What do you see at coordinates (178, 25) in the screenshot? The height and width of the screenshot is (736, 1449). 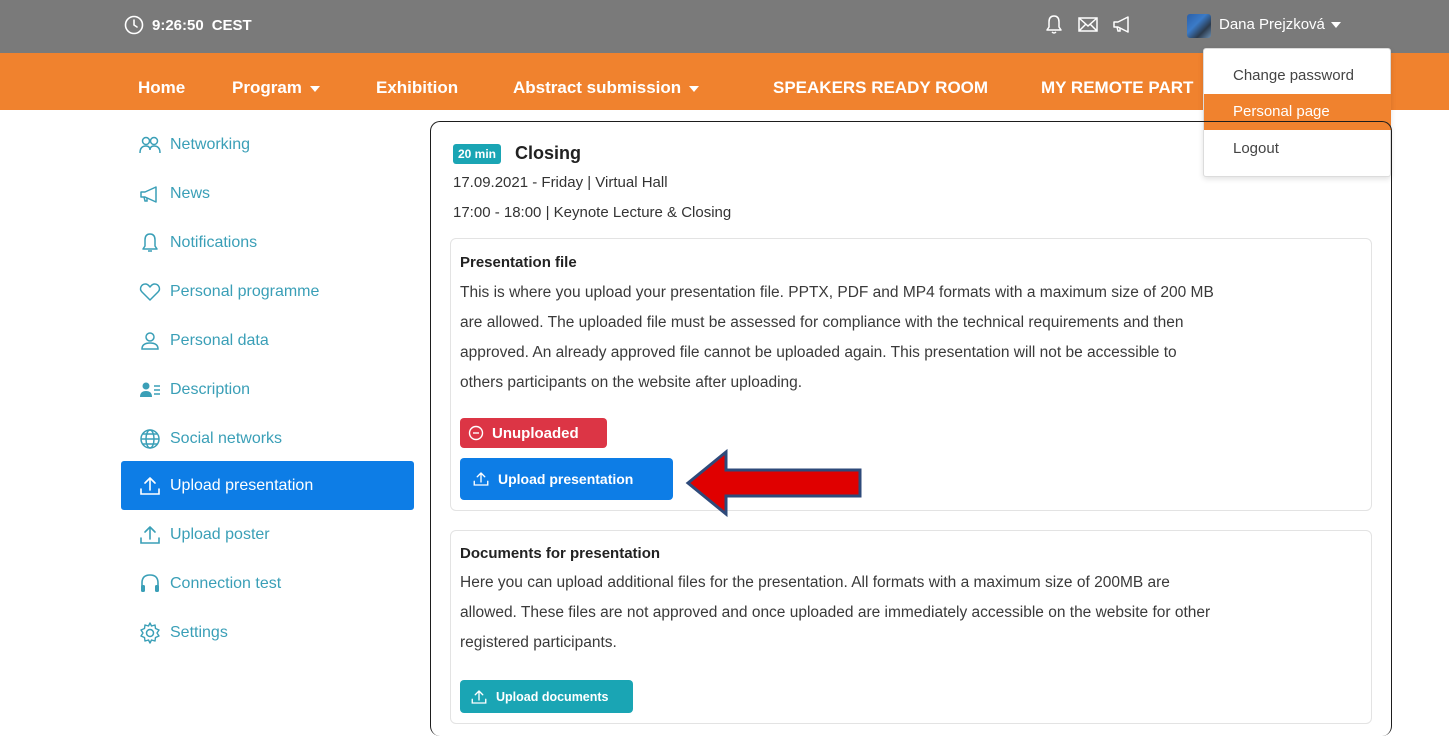 I see `clock-time: 9:26:50` at bounding box center [178, 25].